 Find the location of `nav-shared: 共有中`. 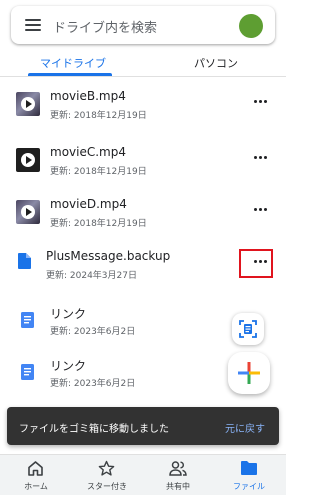

nav-shared: 共有中 is located at coordinates (178, 475).